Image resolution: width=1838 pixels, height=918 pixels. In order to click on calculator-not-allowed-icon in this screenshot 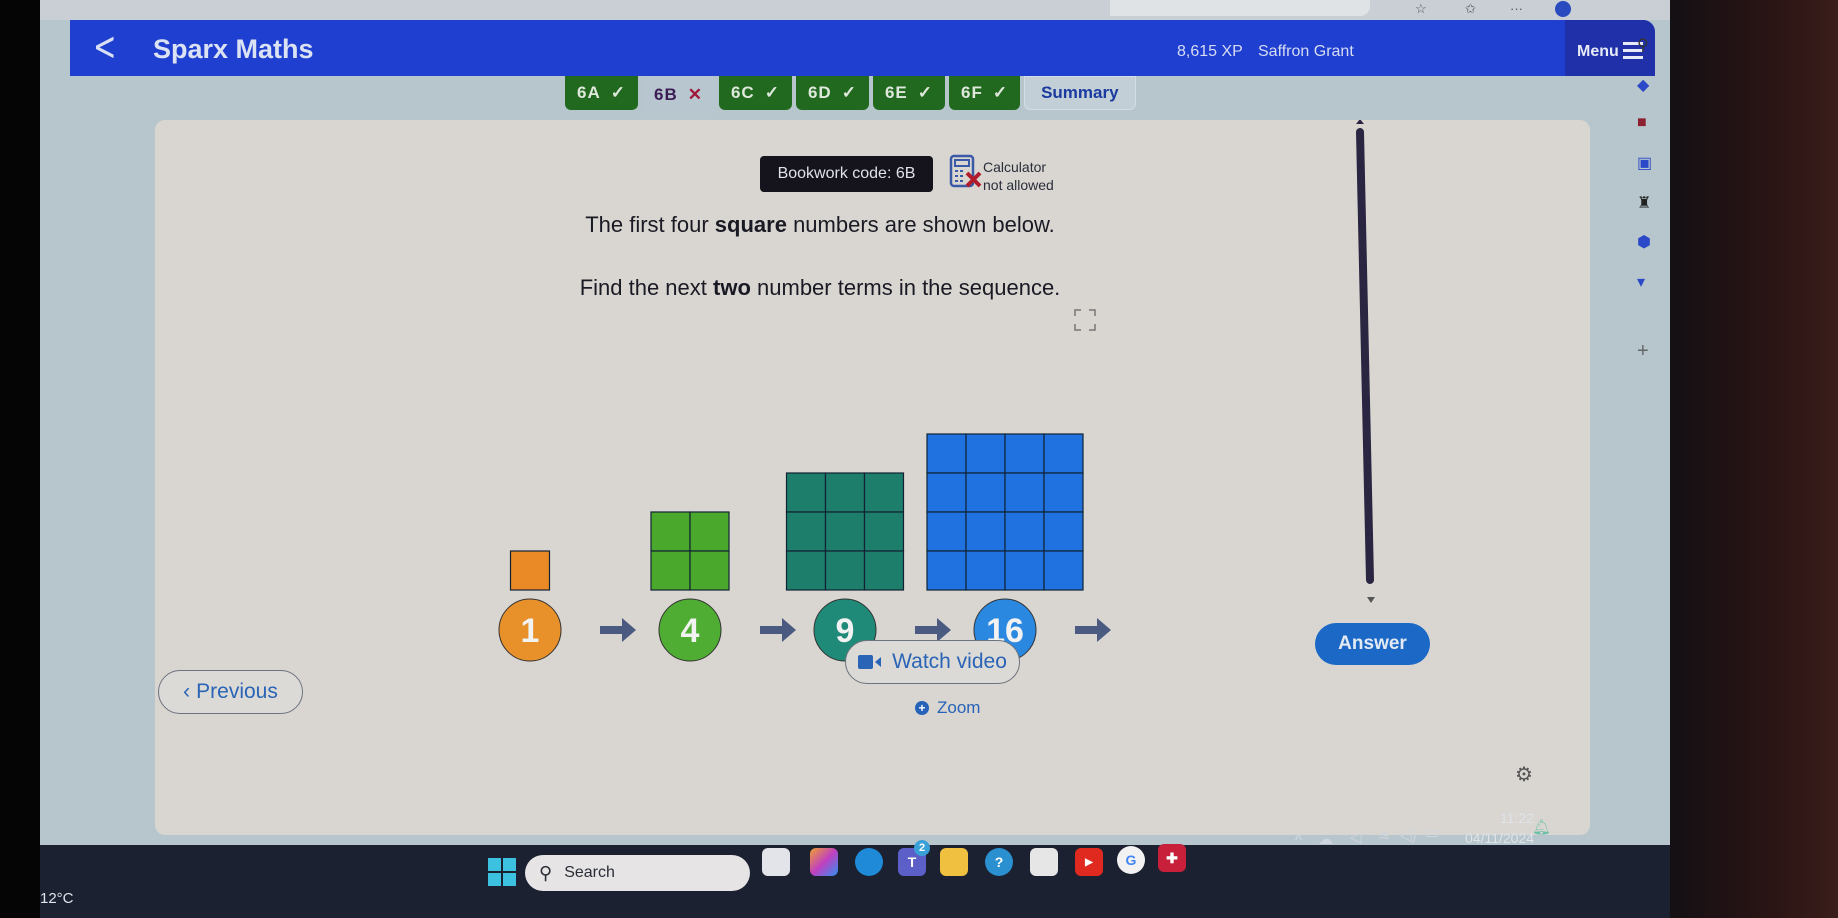, I will do `click(965, 171)`.